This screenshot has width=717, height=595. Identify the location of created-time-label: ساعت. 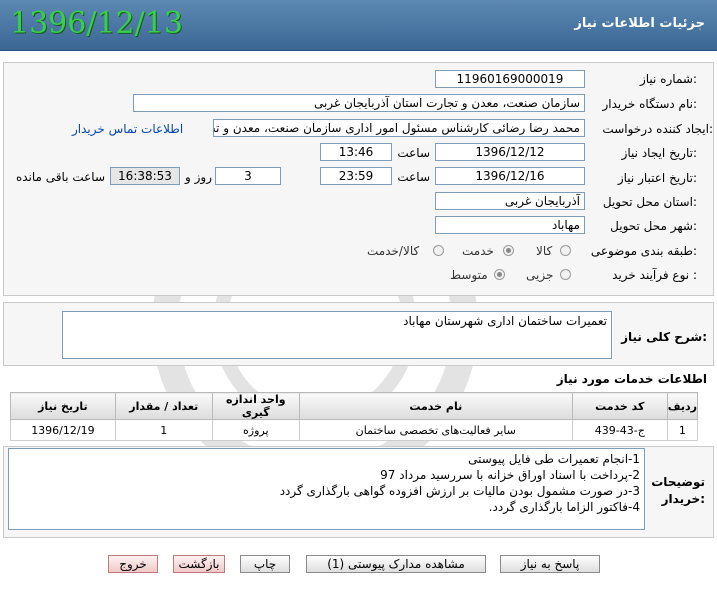
(413, 153).